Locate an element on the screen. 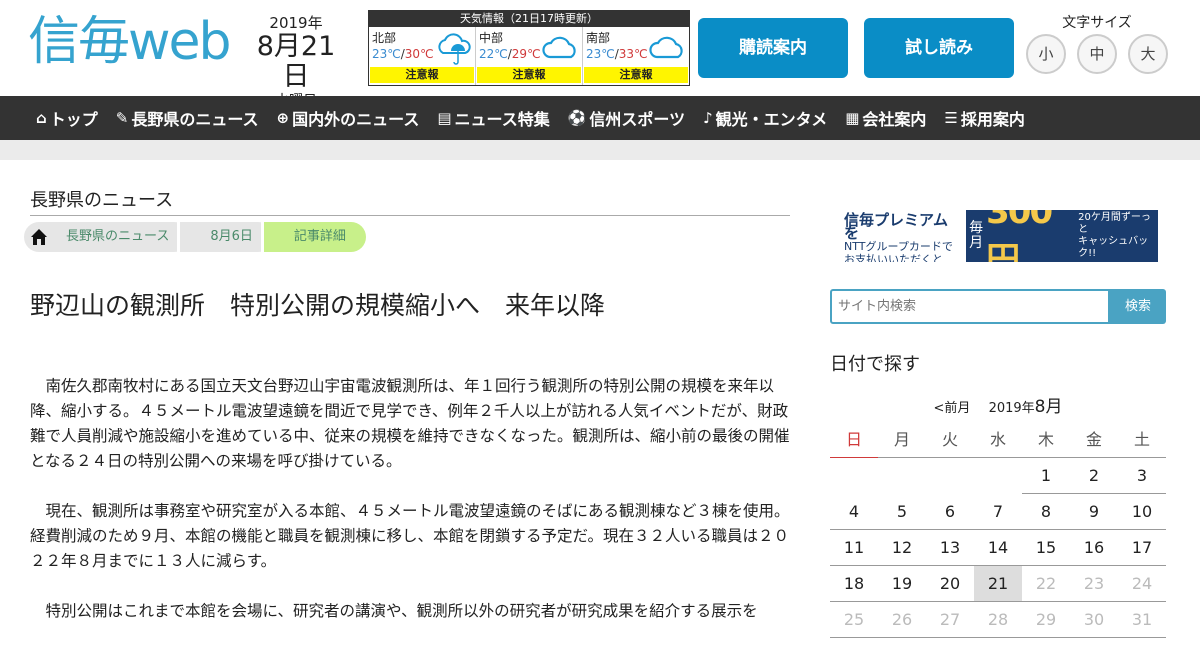  breadcrumb-item: 長野県のニュース is located at coordinates (122, 237).